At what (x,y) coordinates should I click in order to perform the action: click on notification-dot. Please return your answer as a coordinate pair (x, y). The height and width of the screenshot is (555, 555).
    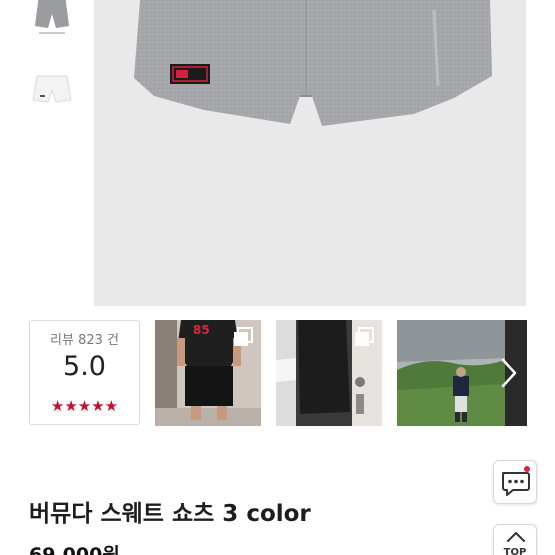
    Looking at the image, I should click on (527, 469).